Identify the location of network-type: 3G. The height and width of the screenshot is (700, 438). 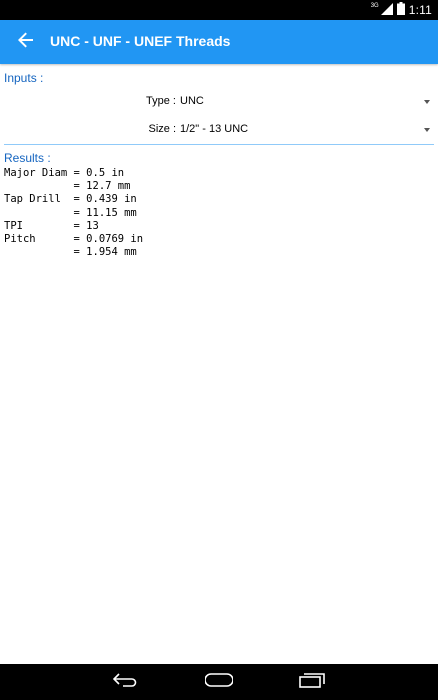
(374, 6).